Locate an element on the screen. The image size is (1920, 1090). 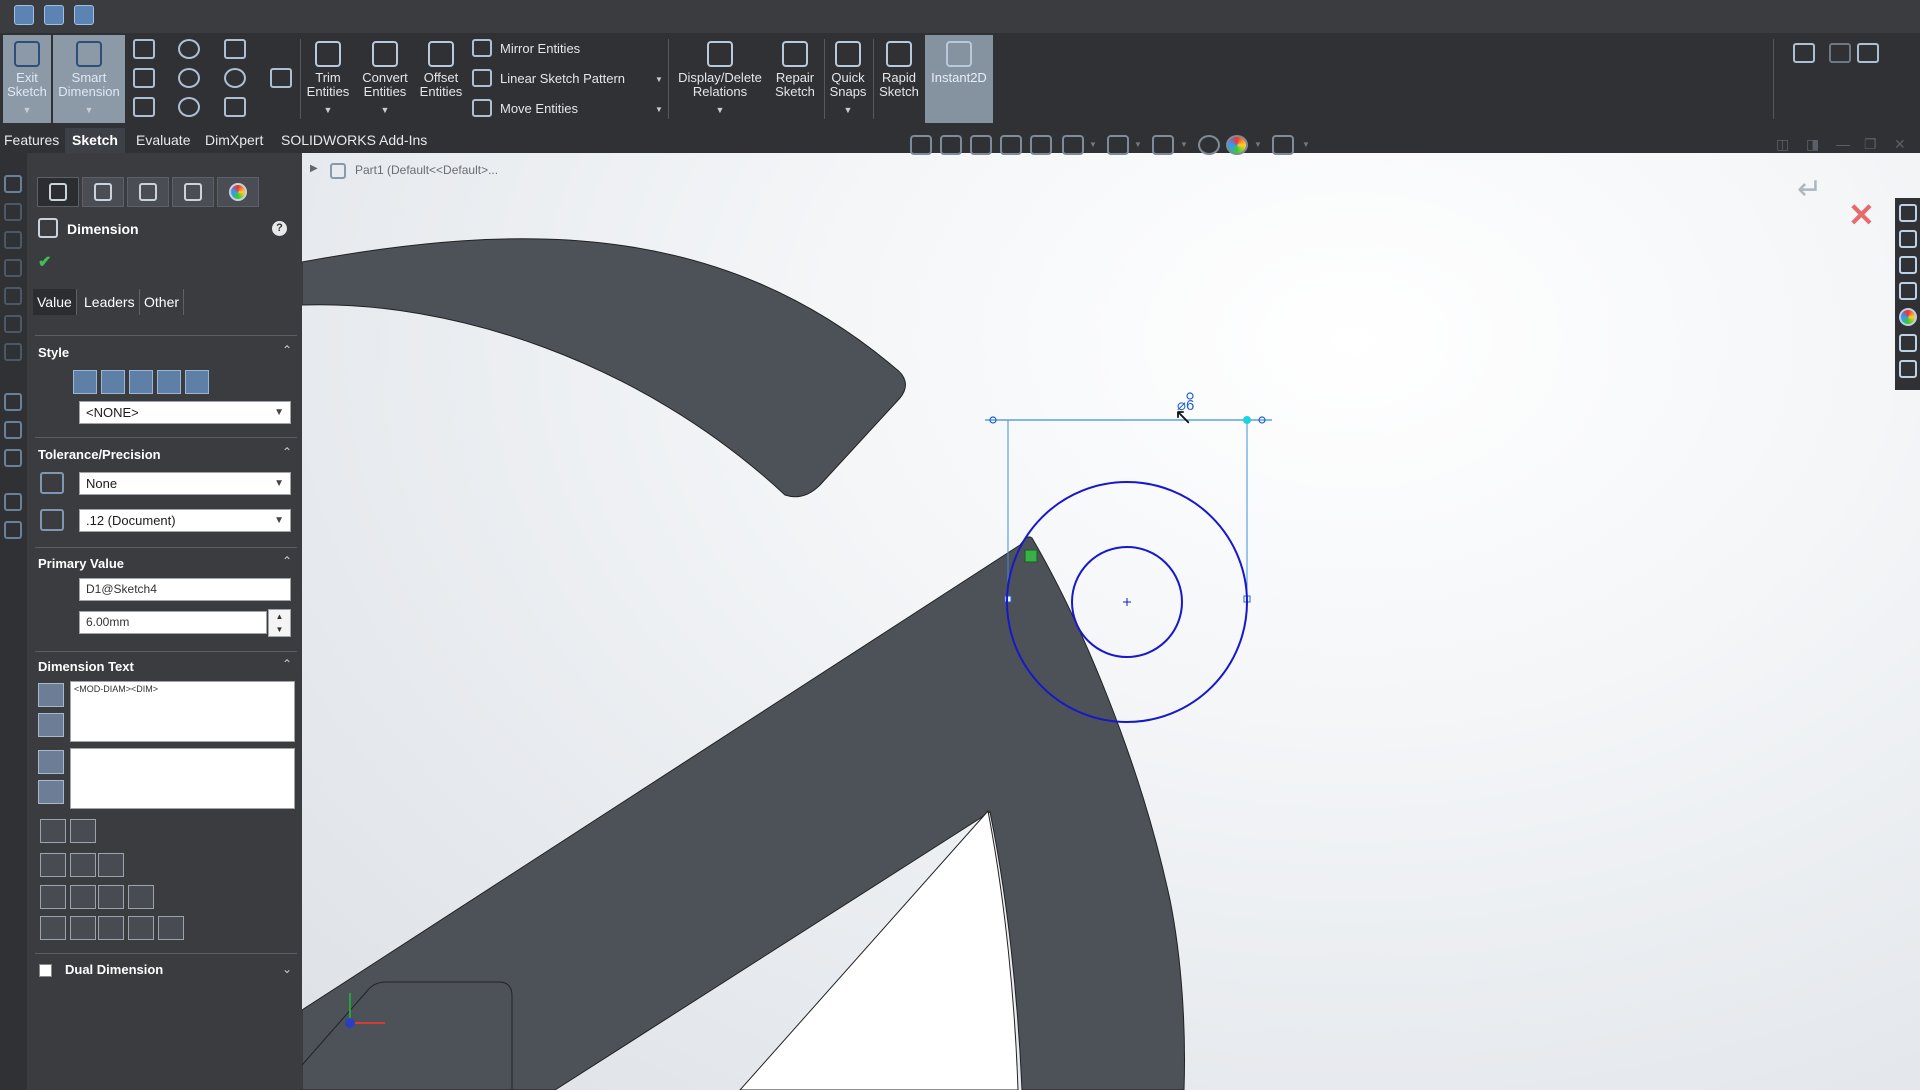
display-style-icon is located at coordinates (1118, 145).